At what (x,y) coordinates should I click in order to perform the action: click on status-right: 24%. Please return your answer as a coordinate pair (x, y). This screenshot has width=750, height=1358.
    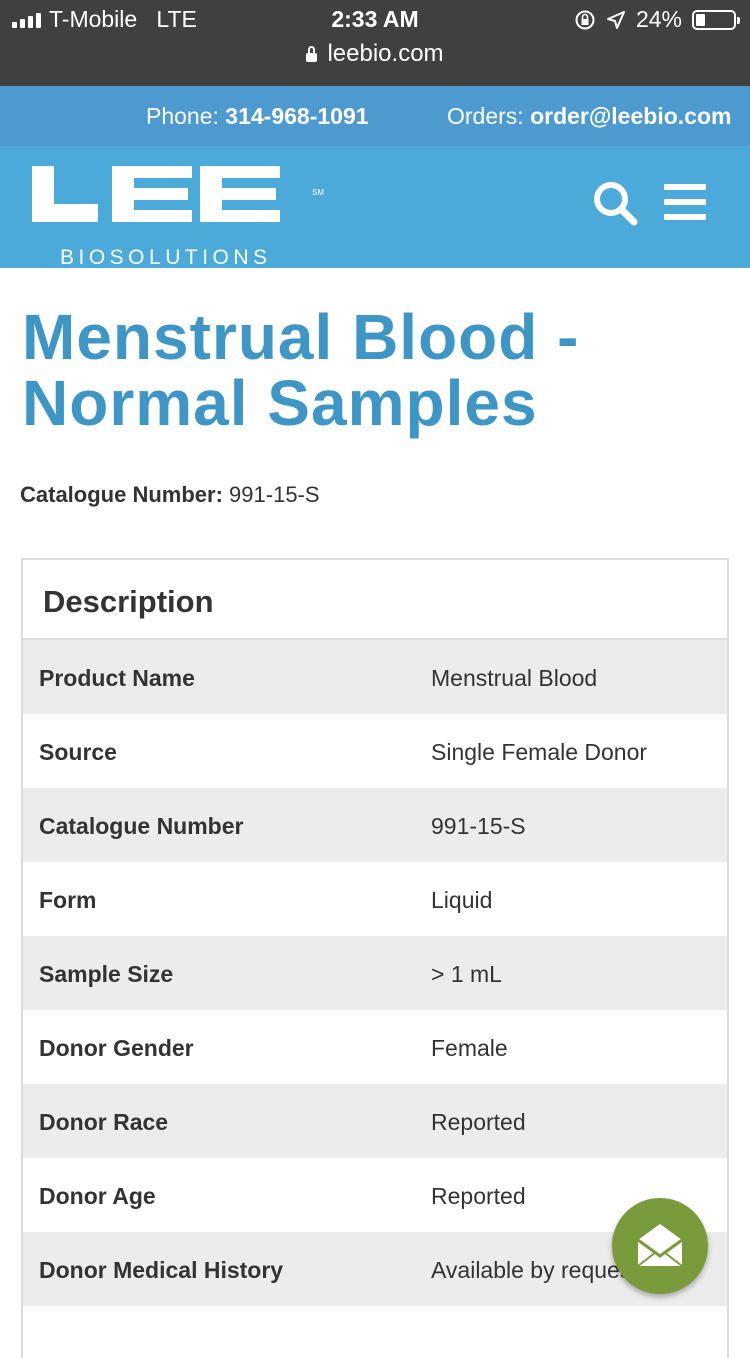
    Looking at the image, I should click on (657, 19).